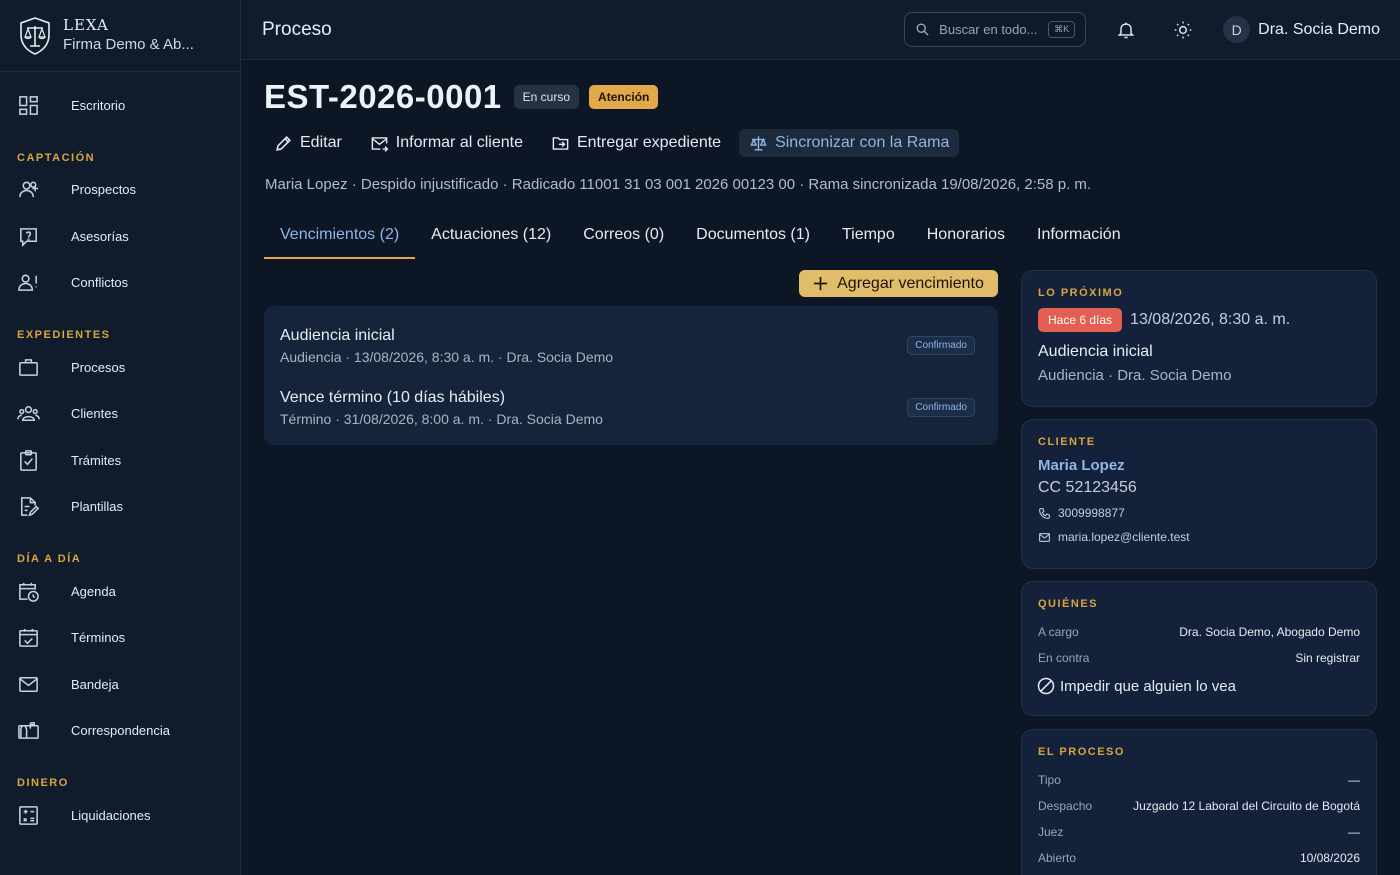  What do you see at coordinates (623, 237) in the screenshot?
I see `tab-correos: Correos (0)` at bounding box center [623, 237].